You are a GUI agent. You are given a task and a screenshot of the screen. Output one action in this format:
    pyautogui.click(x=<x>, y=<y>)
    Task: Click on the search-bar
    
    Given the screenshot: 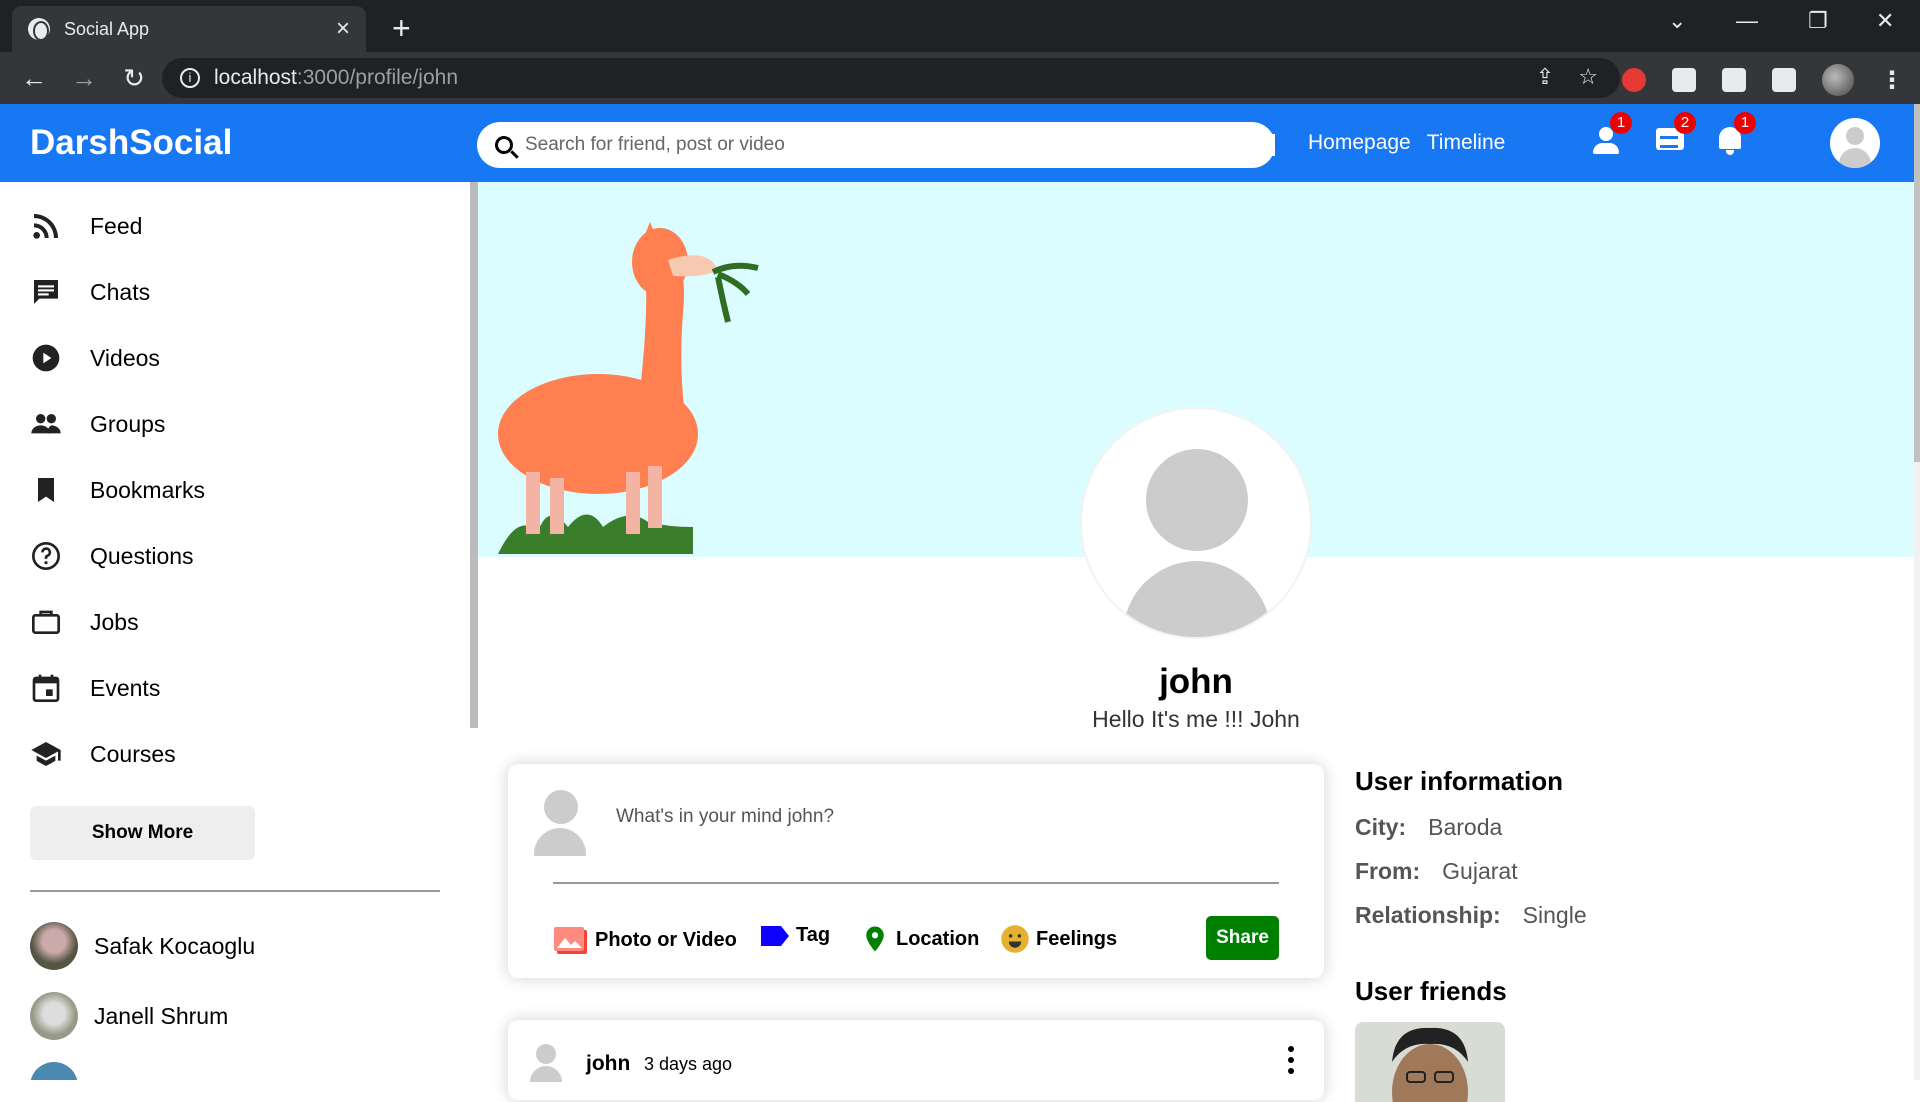 What is the action you would take?
    pyautogui.click(x=876, y=145)
    